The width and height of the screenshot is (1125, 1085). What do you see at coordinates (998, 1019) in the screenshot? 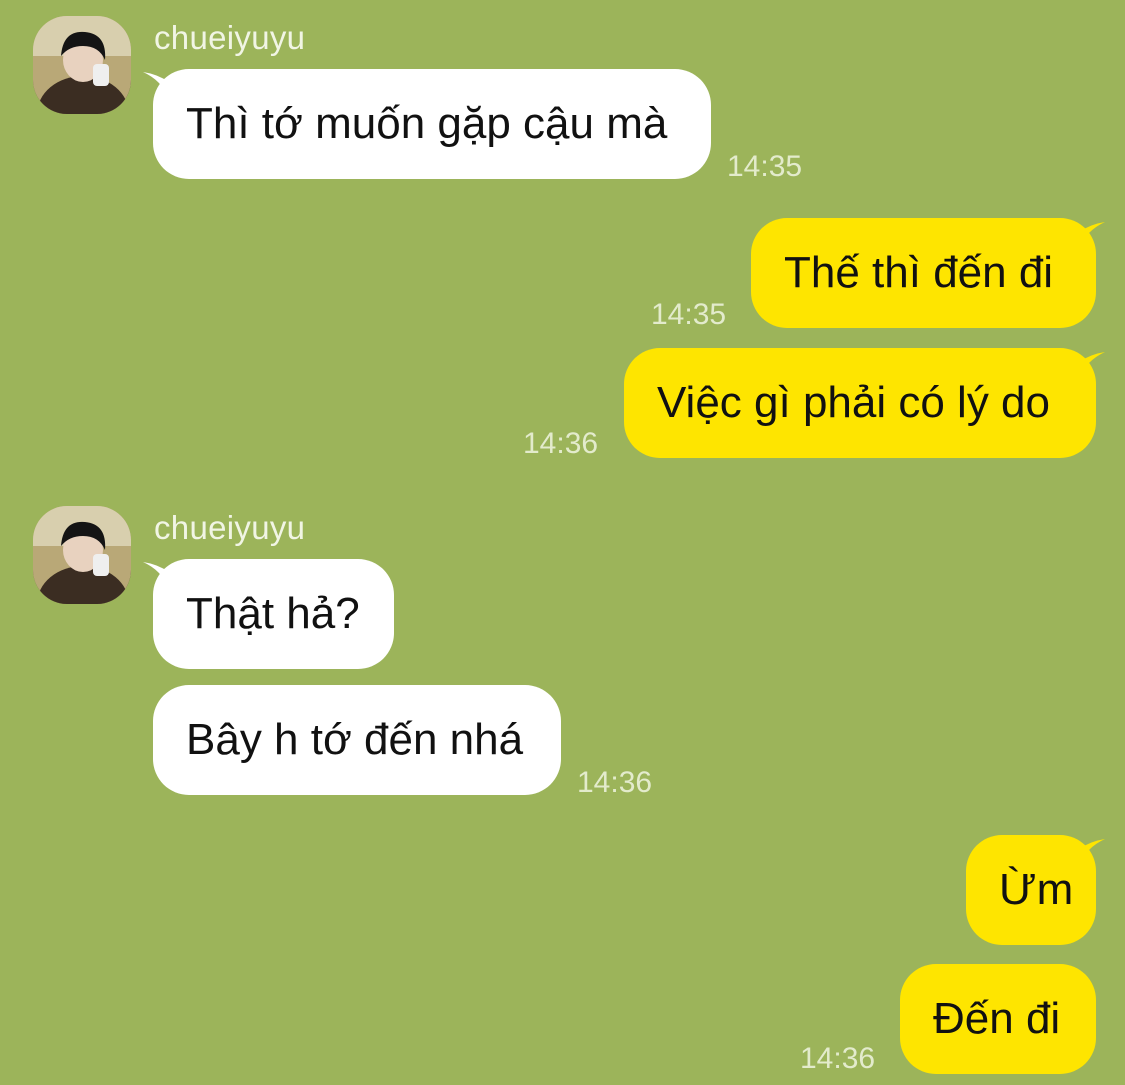
I see `message-bubble-outgoing: Đến đi` at bounding box center [998, 1019].